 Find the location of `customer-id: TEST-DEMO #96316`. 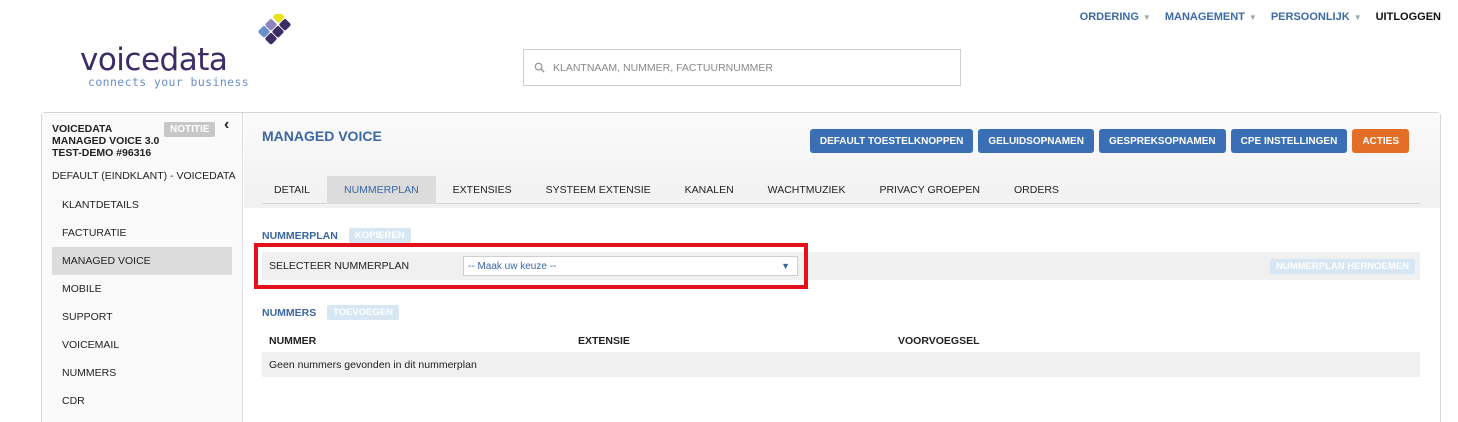

customer-id: TEST-DEMO #96316 is located at coordinates (102, 153).